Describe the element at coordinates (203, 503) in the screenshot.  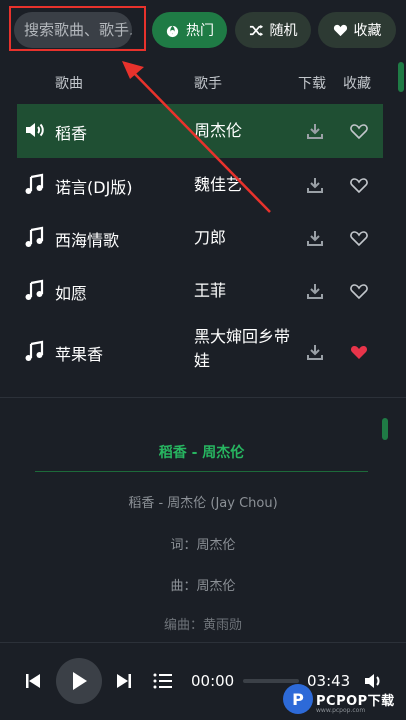
I see `lyric-line: 稻香 - 周杰伦 (Jay Chou)` at that location.